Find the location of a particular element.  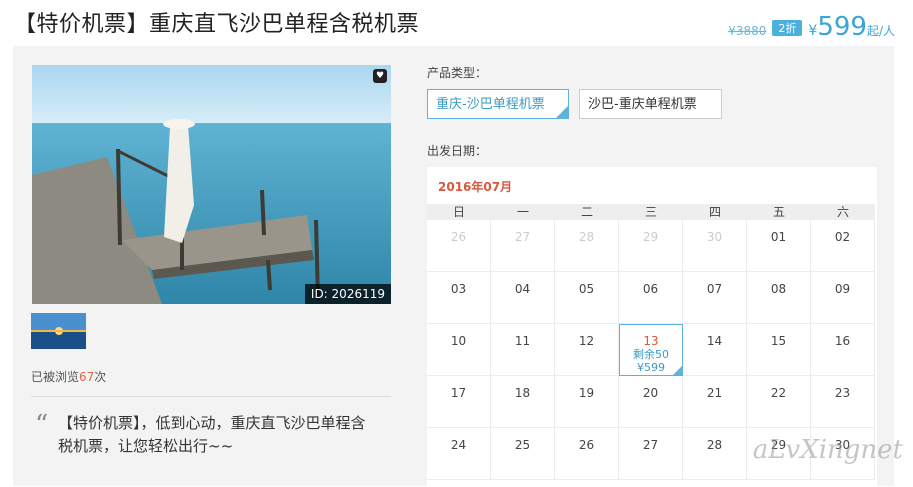

calendar-day: 22 is located at coordinates (779, 402).